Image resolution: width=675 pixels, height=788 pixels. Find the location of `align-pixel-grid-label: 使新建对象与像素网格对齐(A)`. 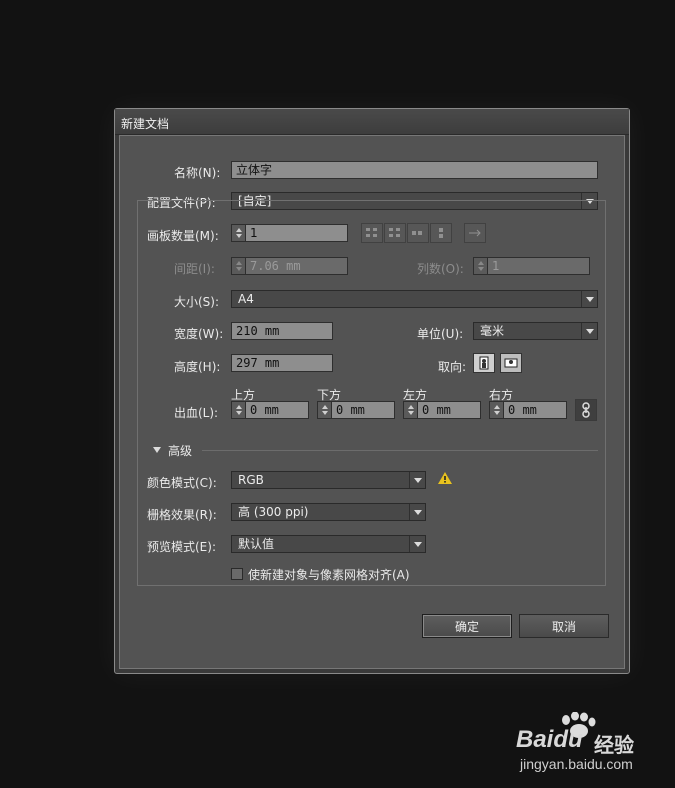

align-pixel-grid-label: 使新建对象与像素网格对齐(A) is located at coordinates (329, 574).